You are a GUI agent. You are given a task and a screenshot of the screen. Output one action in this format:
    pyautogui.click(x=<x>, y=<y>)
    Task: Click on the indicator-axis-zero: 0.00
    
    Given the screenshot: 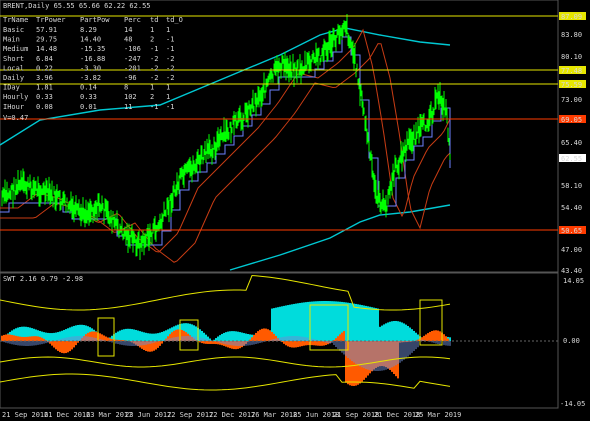 What is the action you would take?
    pyautogui.click(x=571, y=341)
    